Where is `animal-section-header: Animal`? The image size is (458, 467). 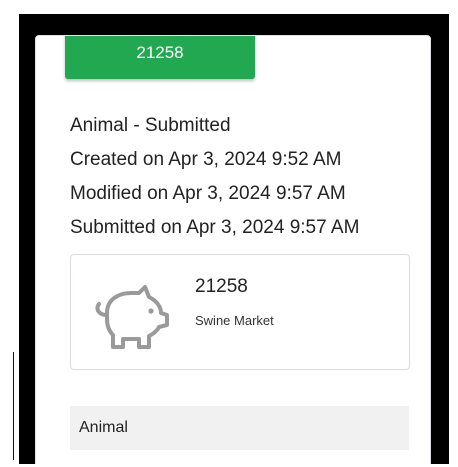
animal-section-header: Animal is located at coordinates (239, 428).